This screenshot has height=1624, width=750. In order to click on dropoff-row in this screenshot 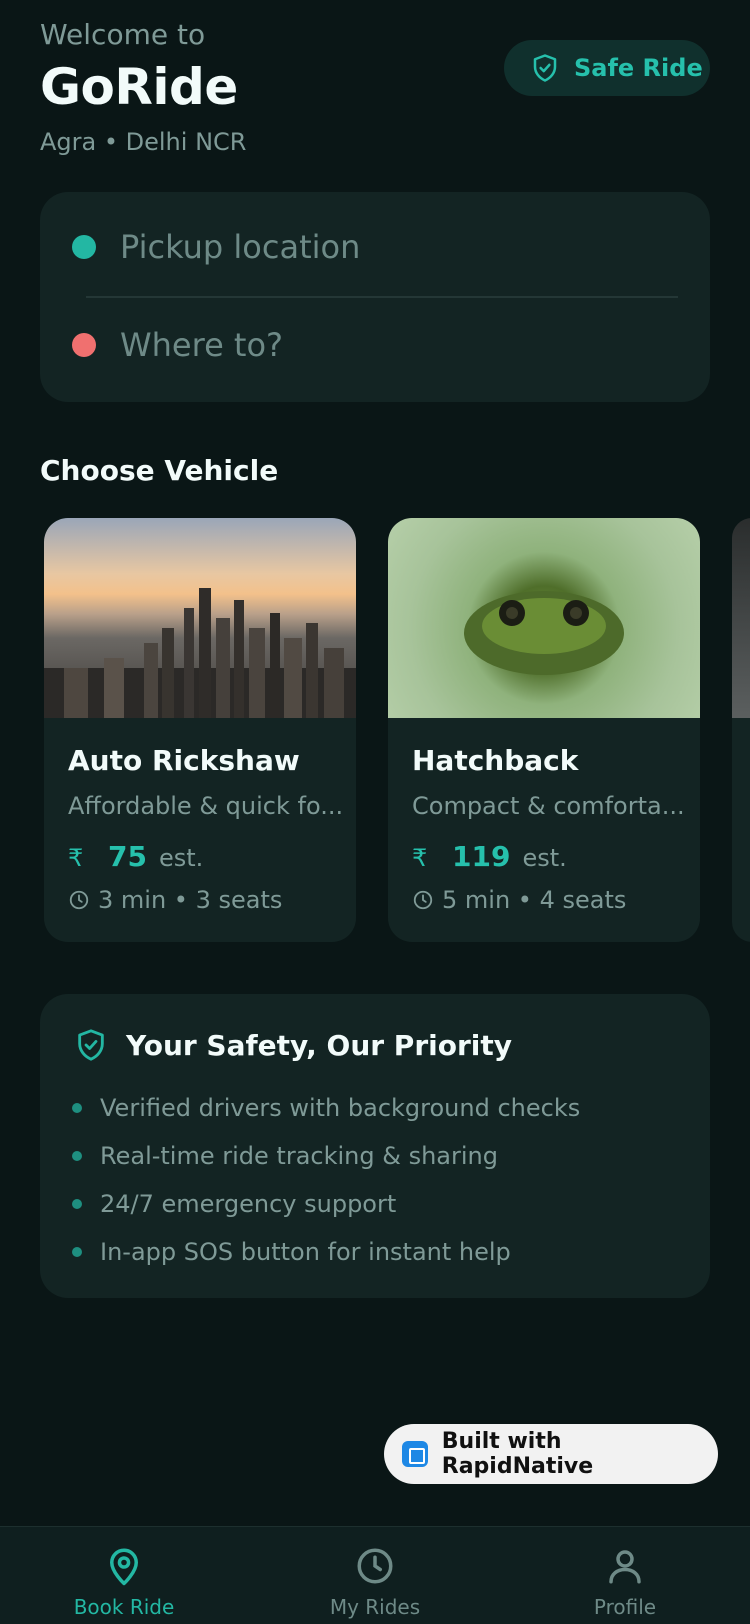, I will do `click(356, 345)`.